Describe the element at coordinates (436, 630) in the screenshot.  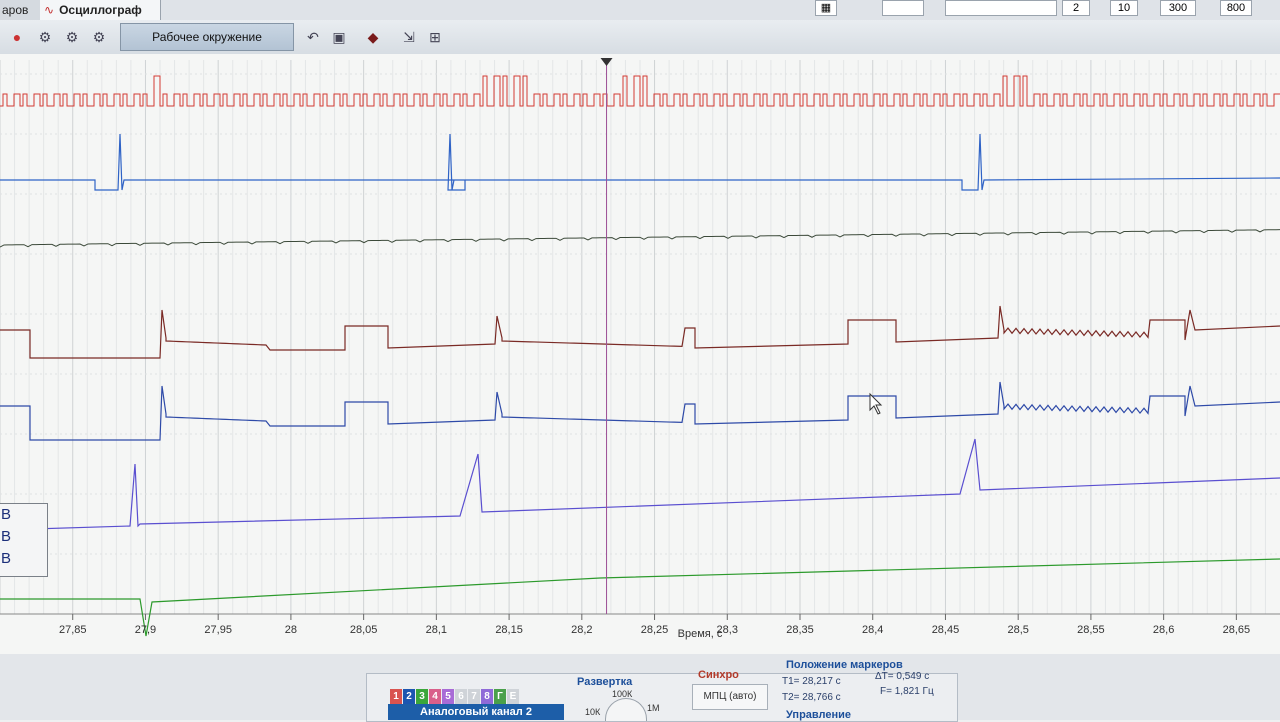
I see `tick-label: 28,1` at that location.